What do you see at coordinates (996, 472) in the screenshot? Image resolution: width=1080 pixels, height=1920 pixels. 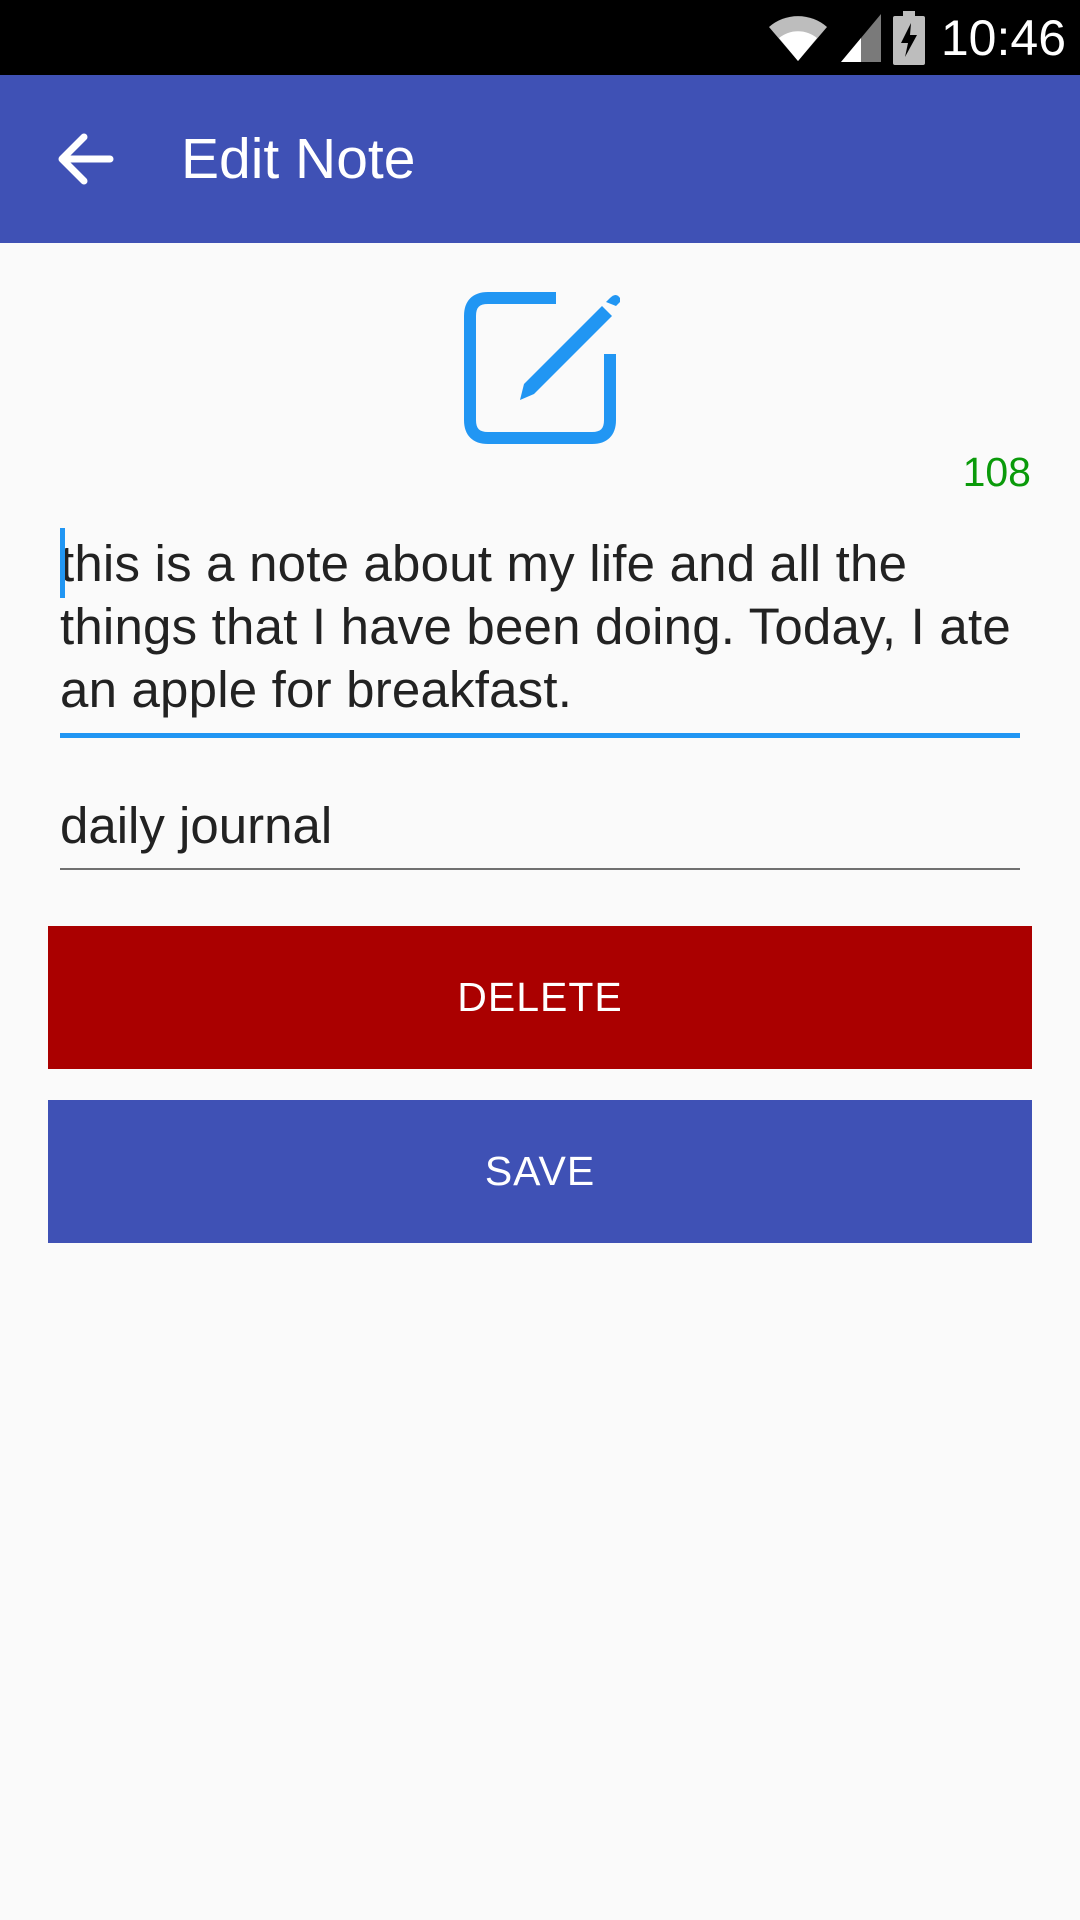 I see `character-count: 108` at bounding box center [996, 472].